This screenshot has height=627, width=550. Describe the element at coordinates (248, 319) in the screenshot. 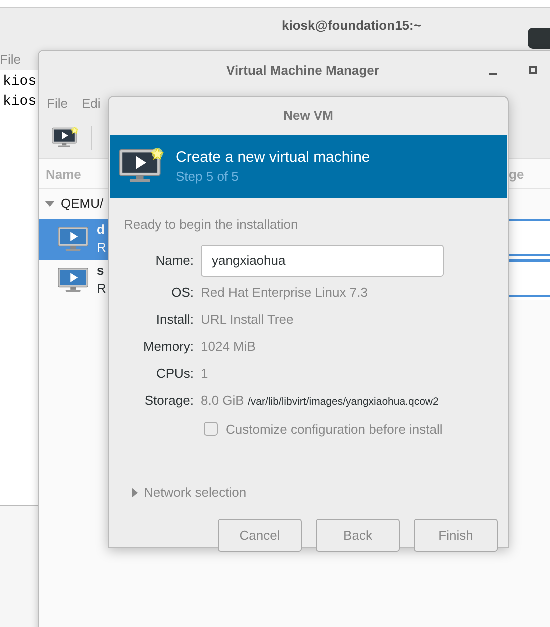

I see `field-value: URL Install Tree` at that location.